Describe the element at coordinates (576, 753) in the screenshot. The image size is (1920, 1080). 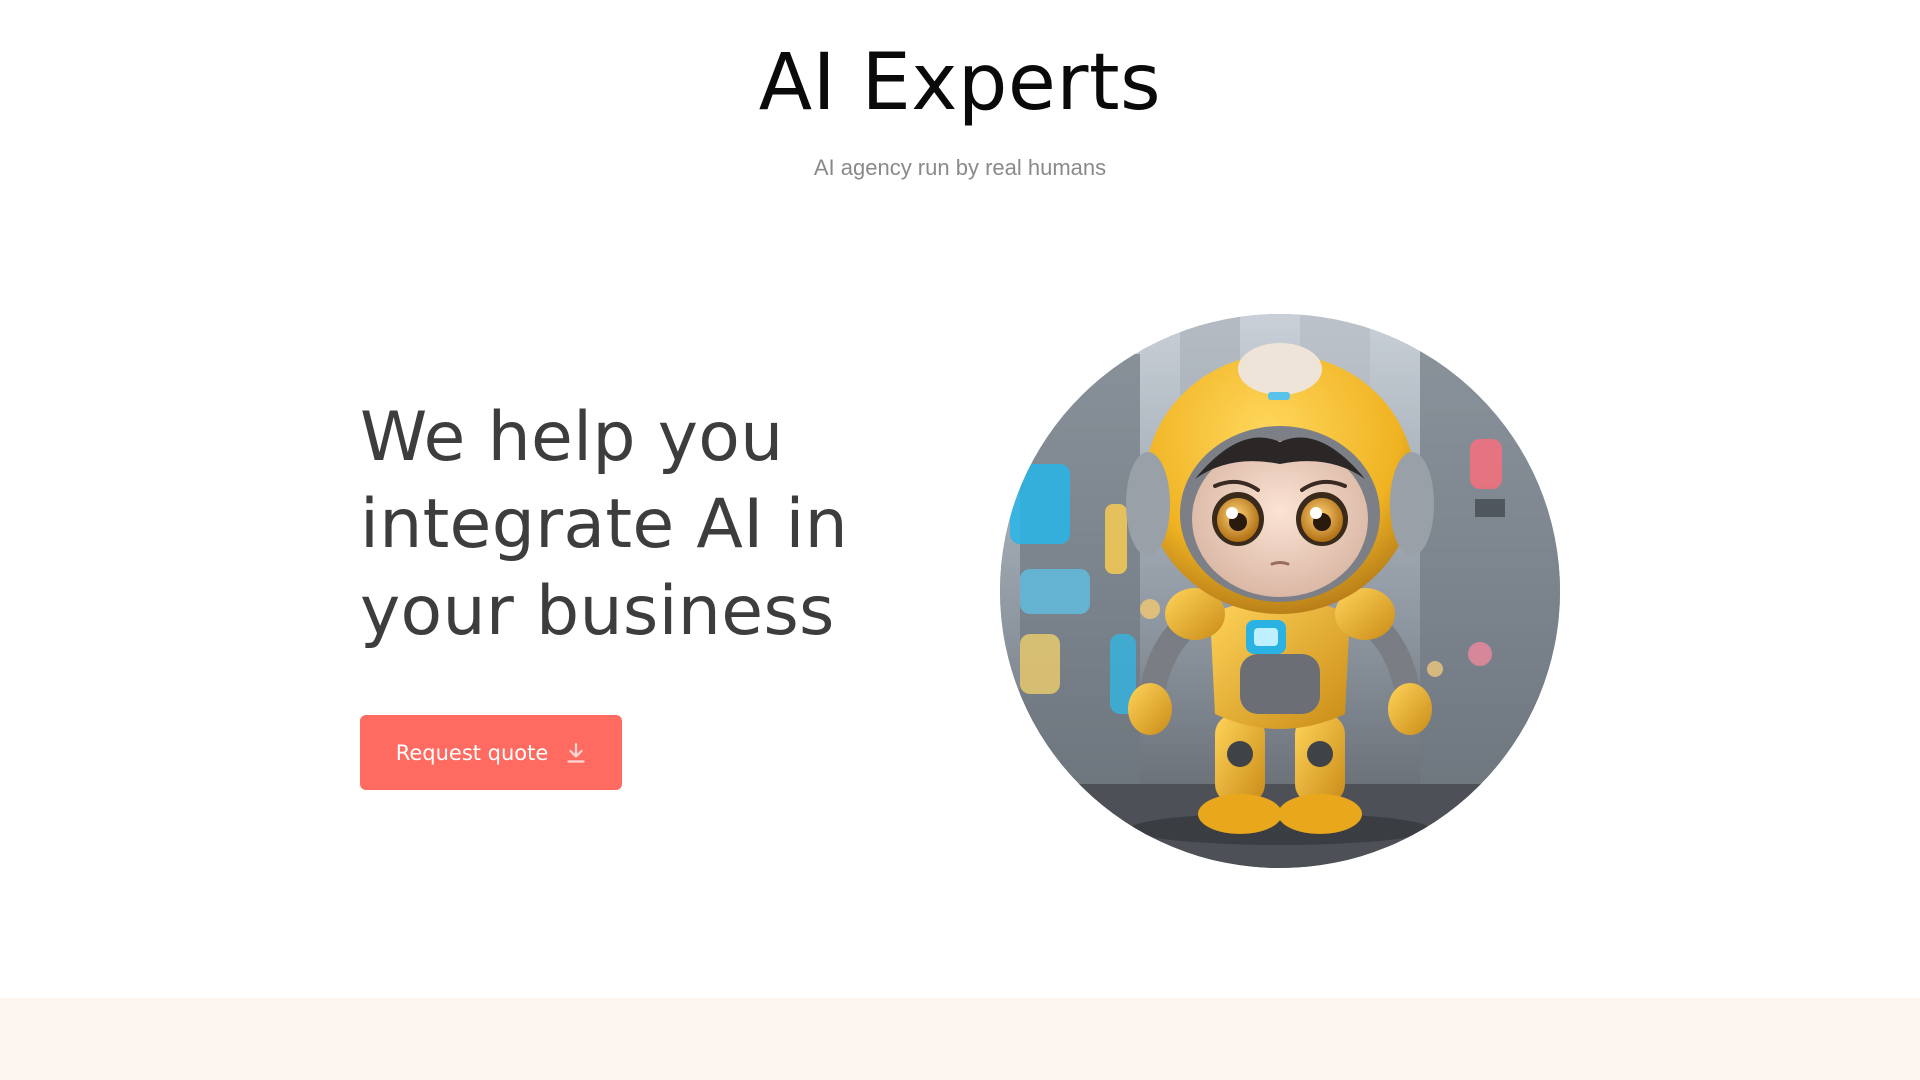
I see `download-icon` at that location.